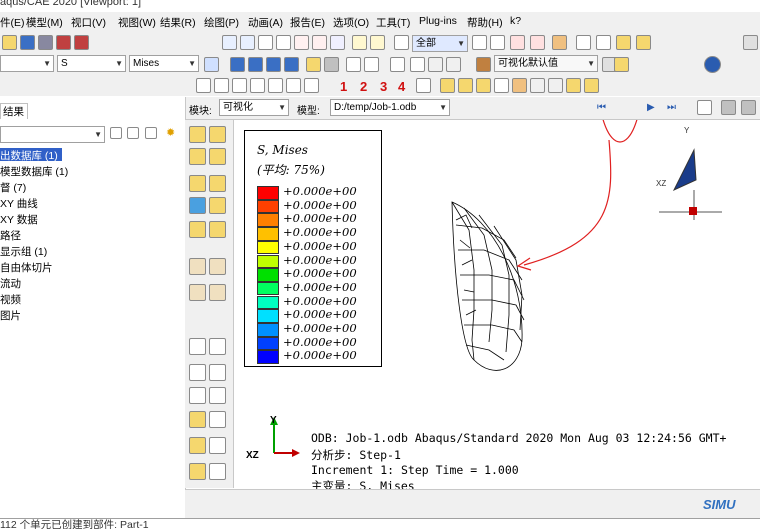  Describe the element at coordinates (14, 111) in the screenshot. I see `tab-results: 结果` at that location.